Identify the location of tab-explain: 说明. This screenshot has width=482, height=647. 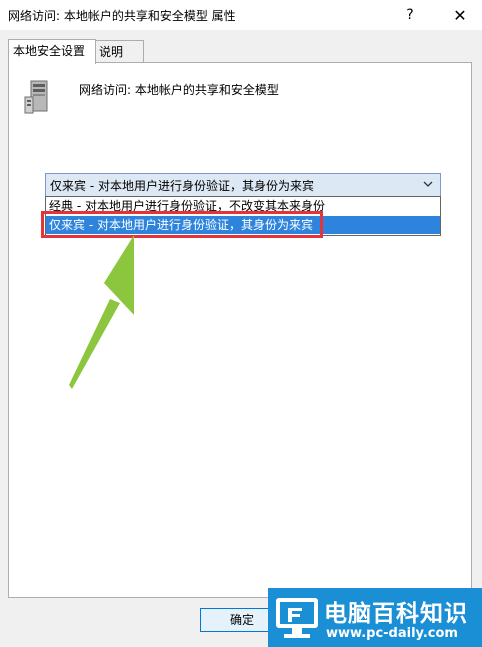
(119, 51).